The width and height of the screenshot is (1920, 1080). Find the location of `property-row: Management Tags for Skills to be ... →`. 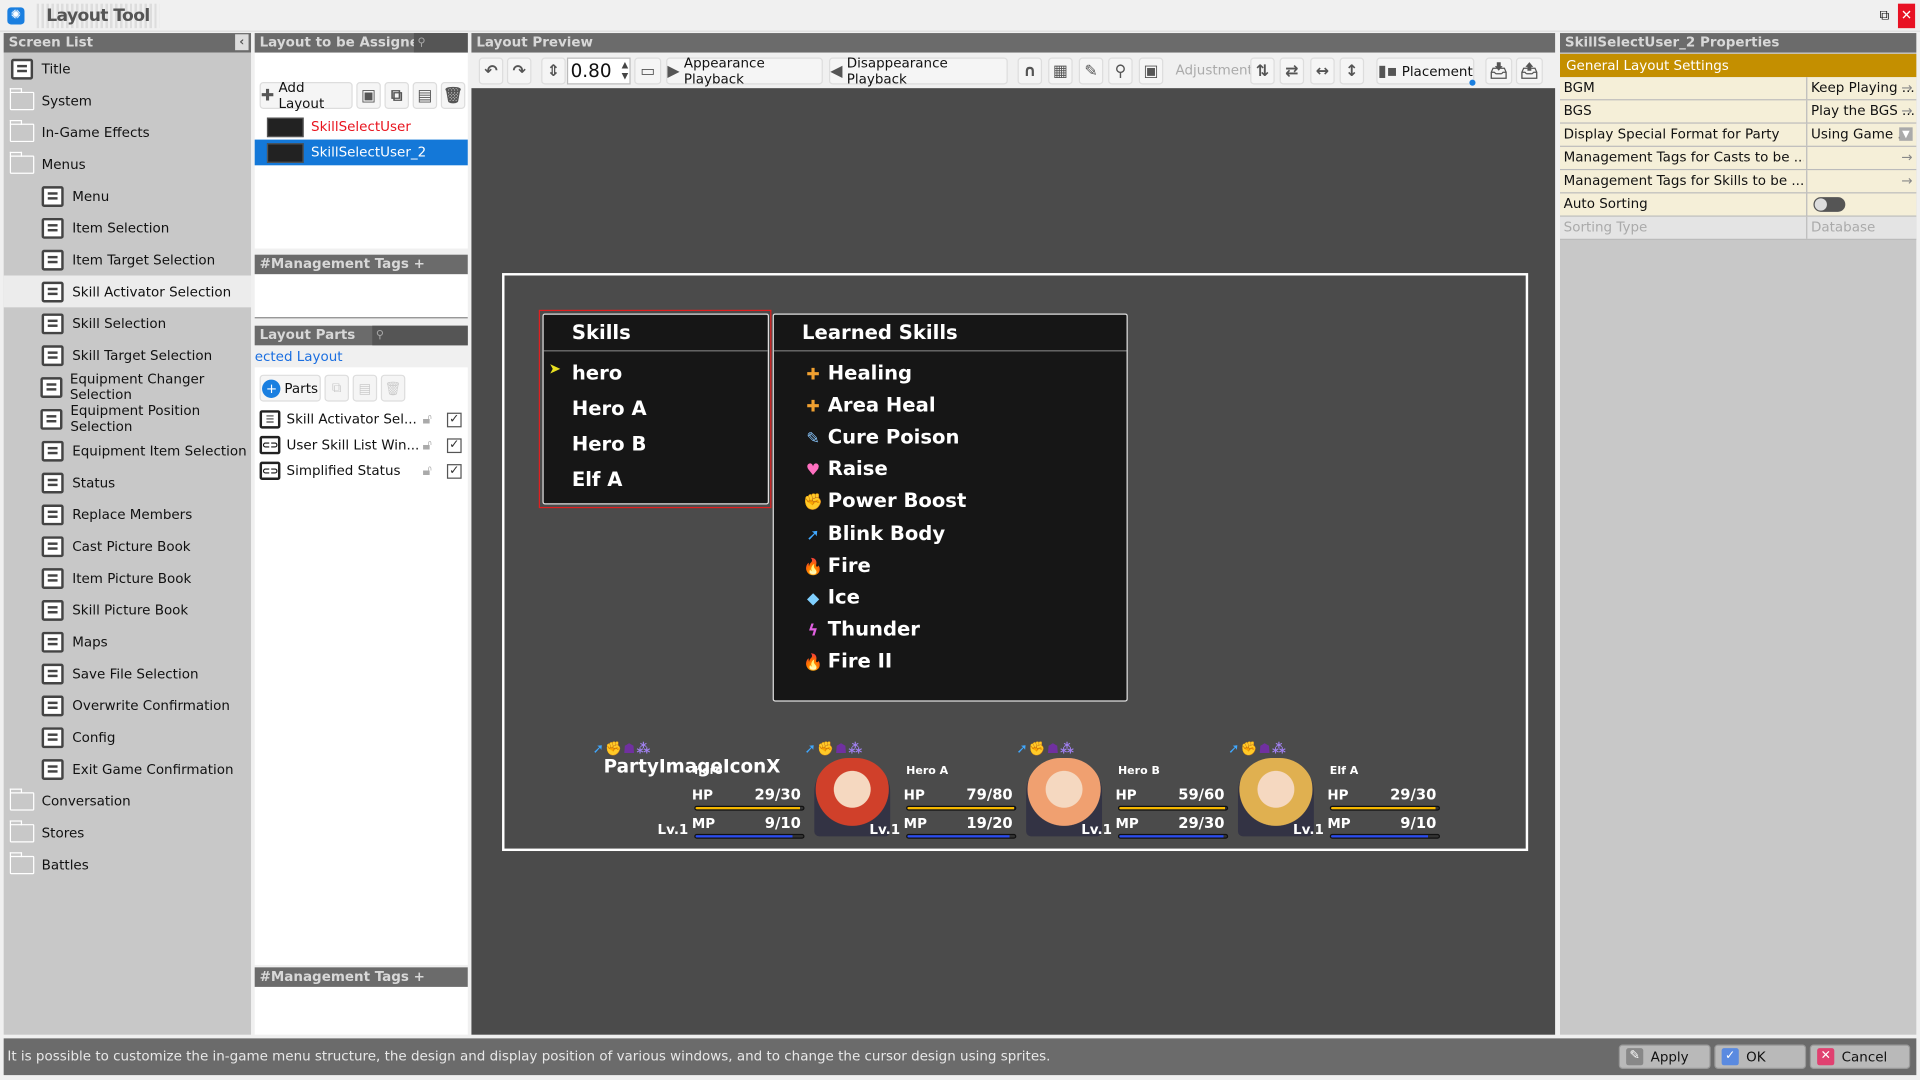

property-row: Management Tags for Skills to be ... → is located at coordinates (1738, 182).